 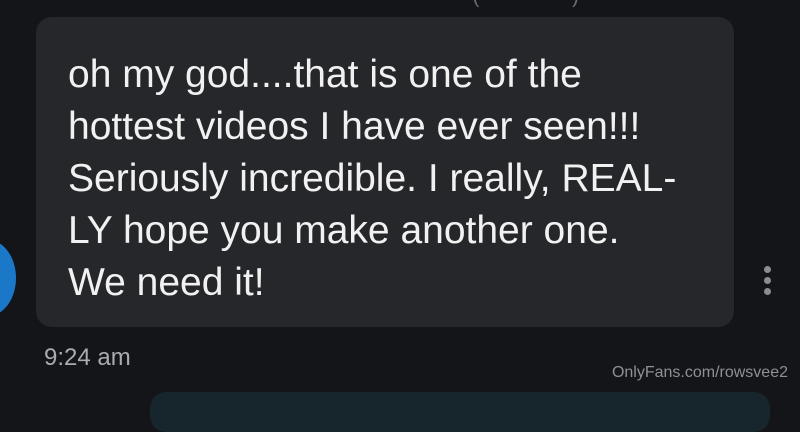 What do you see at coordinates (8, 278) in the screenshot?
I see `avatar` at bounding box center [8, 278].